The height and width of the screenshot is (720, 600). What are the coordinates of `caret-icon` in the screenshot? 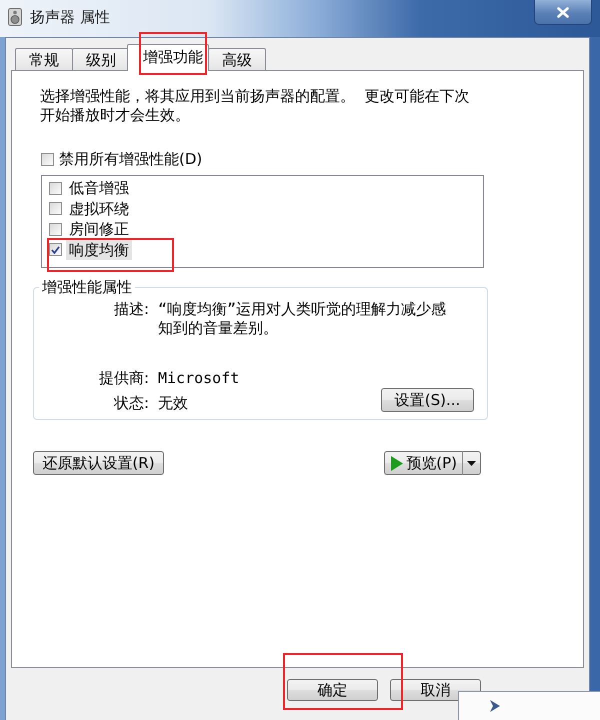 It's located at (471, 463).